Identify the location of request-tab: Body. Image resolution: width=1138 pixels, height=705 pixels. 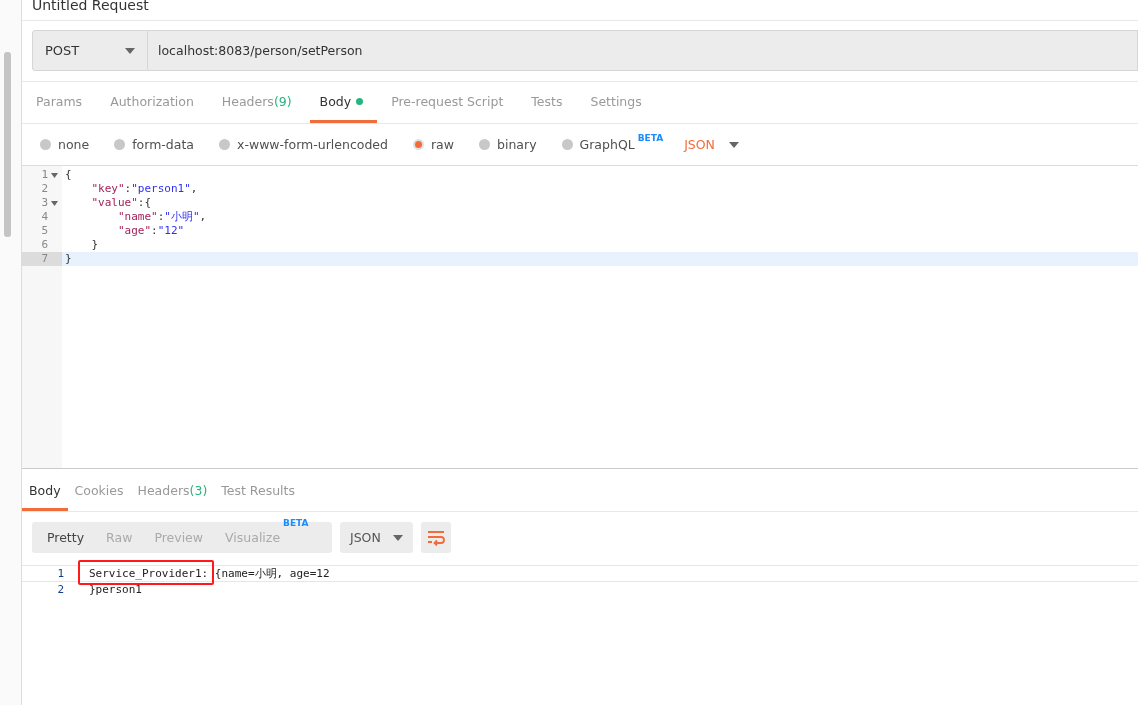
(343, 102).